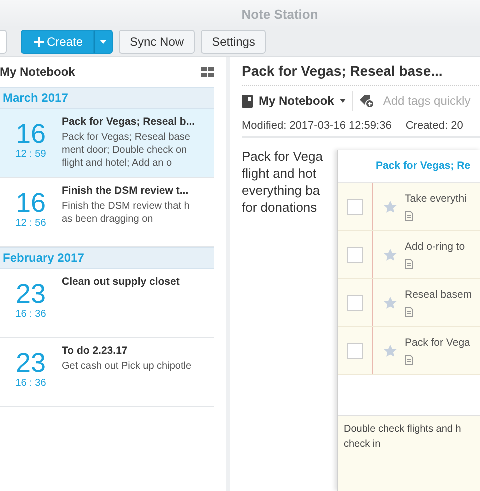  What do you see at coordinates (280, 173) in the screenshot?
I see `note-body-text: flight and hot` at bounding box center [280, 173].